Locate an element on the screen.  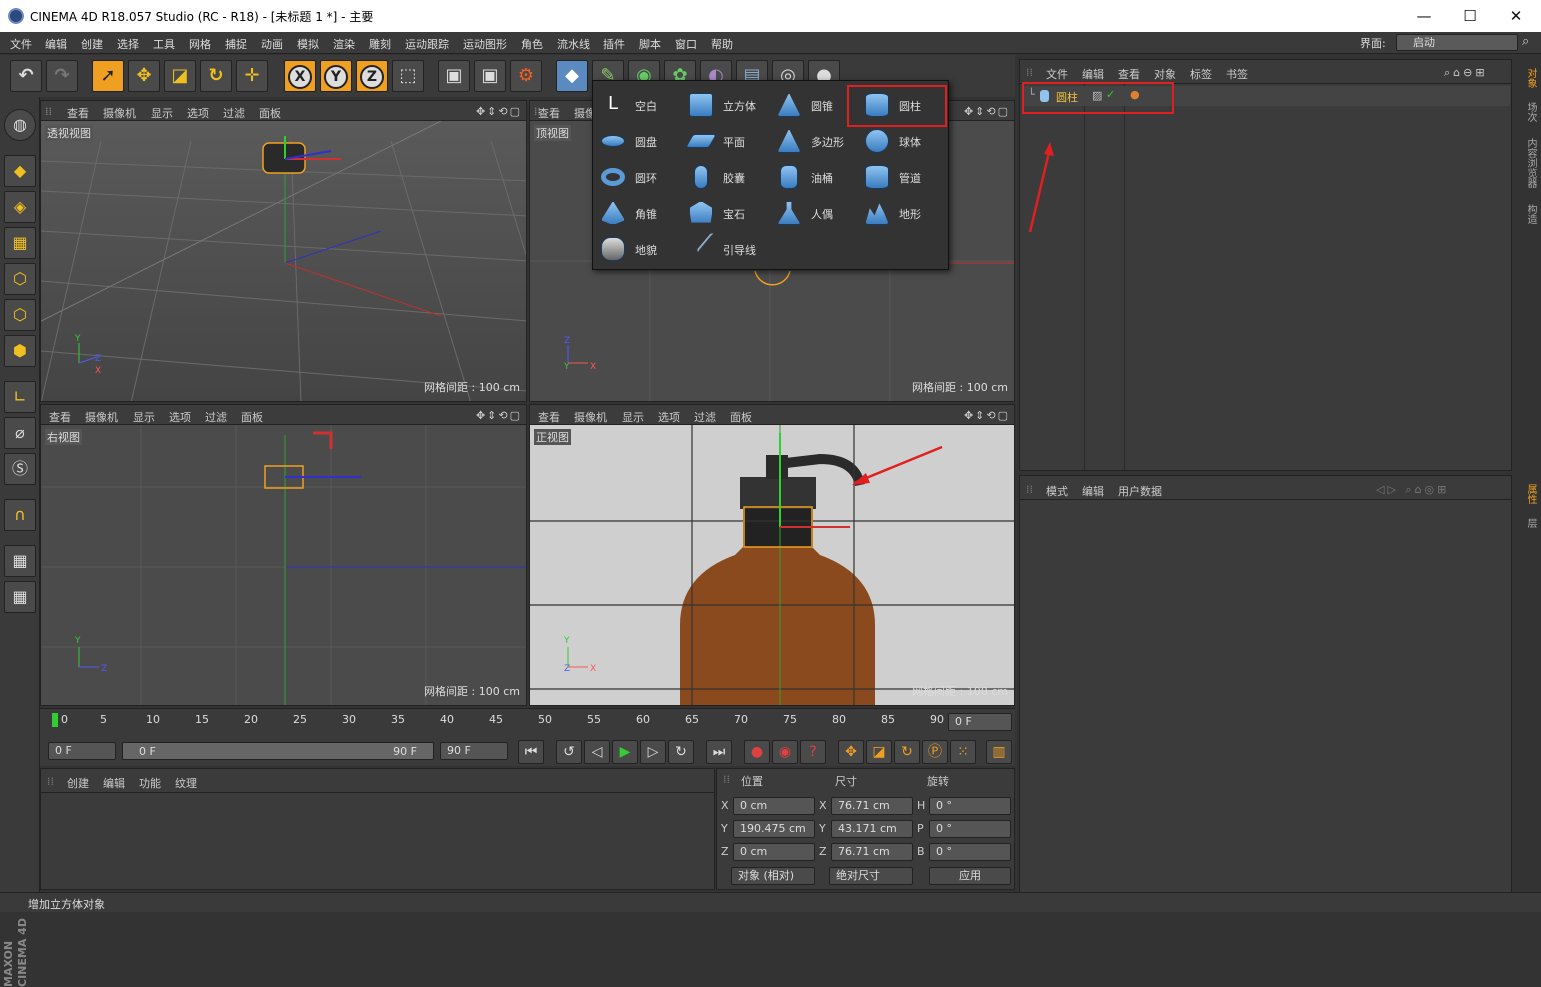
tweak-mode-button: ⌀ is located at coordinates (20, 433).